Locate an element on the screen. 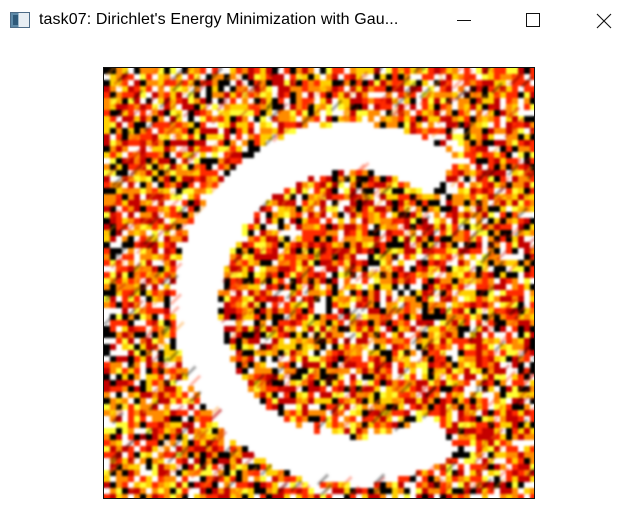  maximize-icon is located at coordinates (533, 20).